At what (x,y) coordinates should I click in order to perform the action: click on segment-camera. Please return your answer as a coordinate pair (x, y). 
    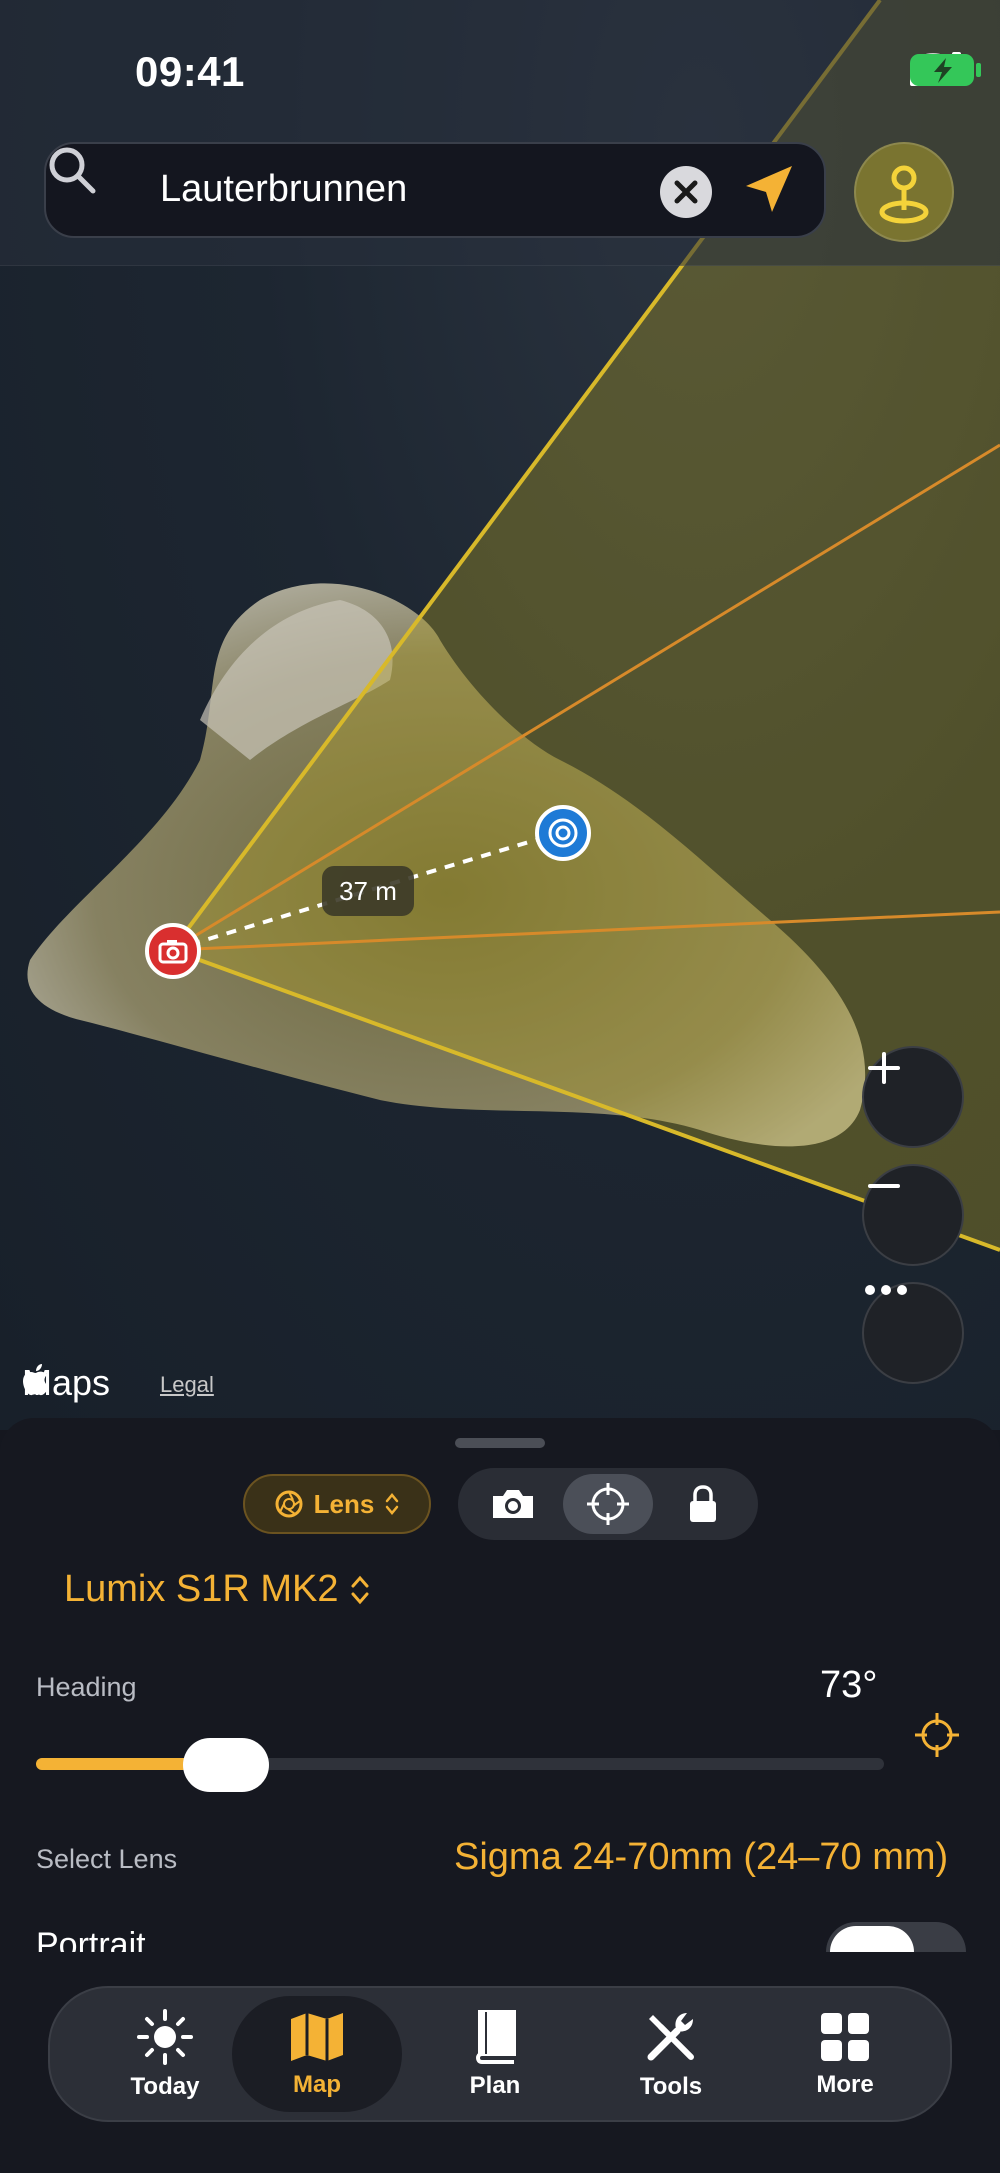
    Looking at the image, I should click on (513, 1504).